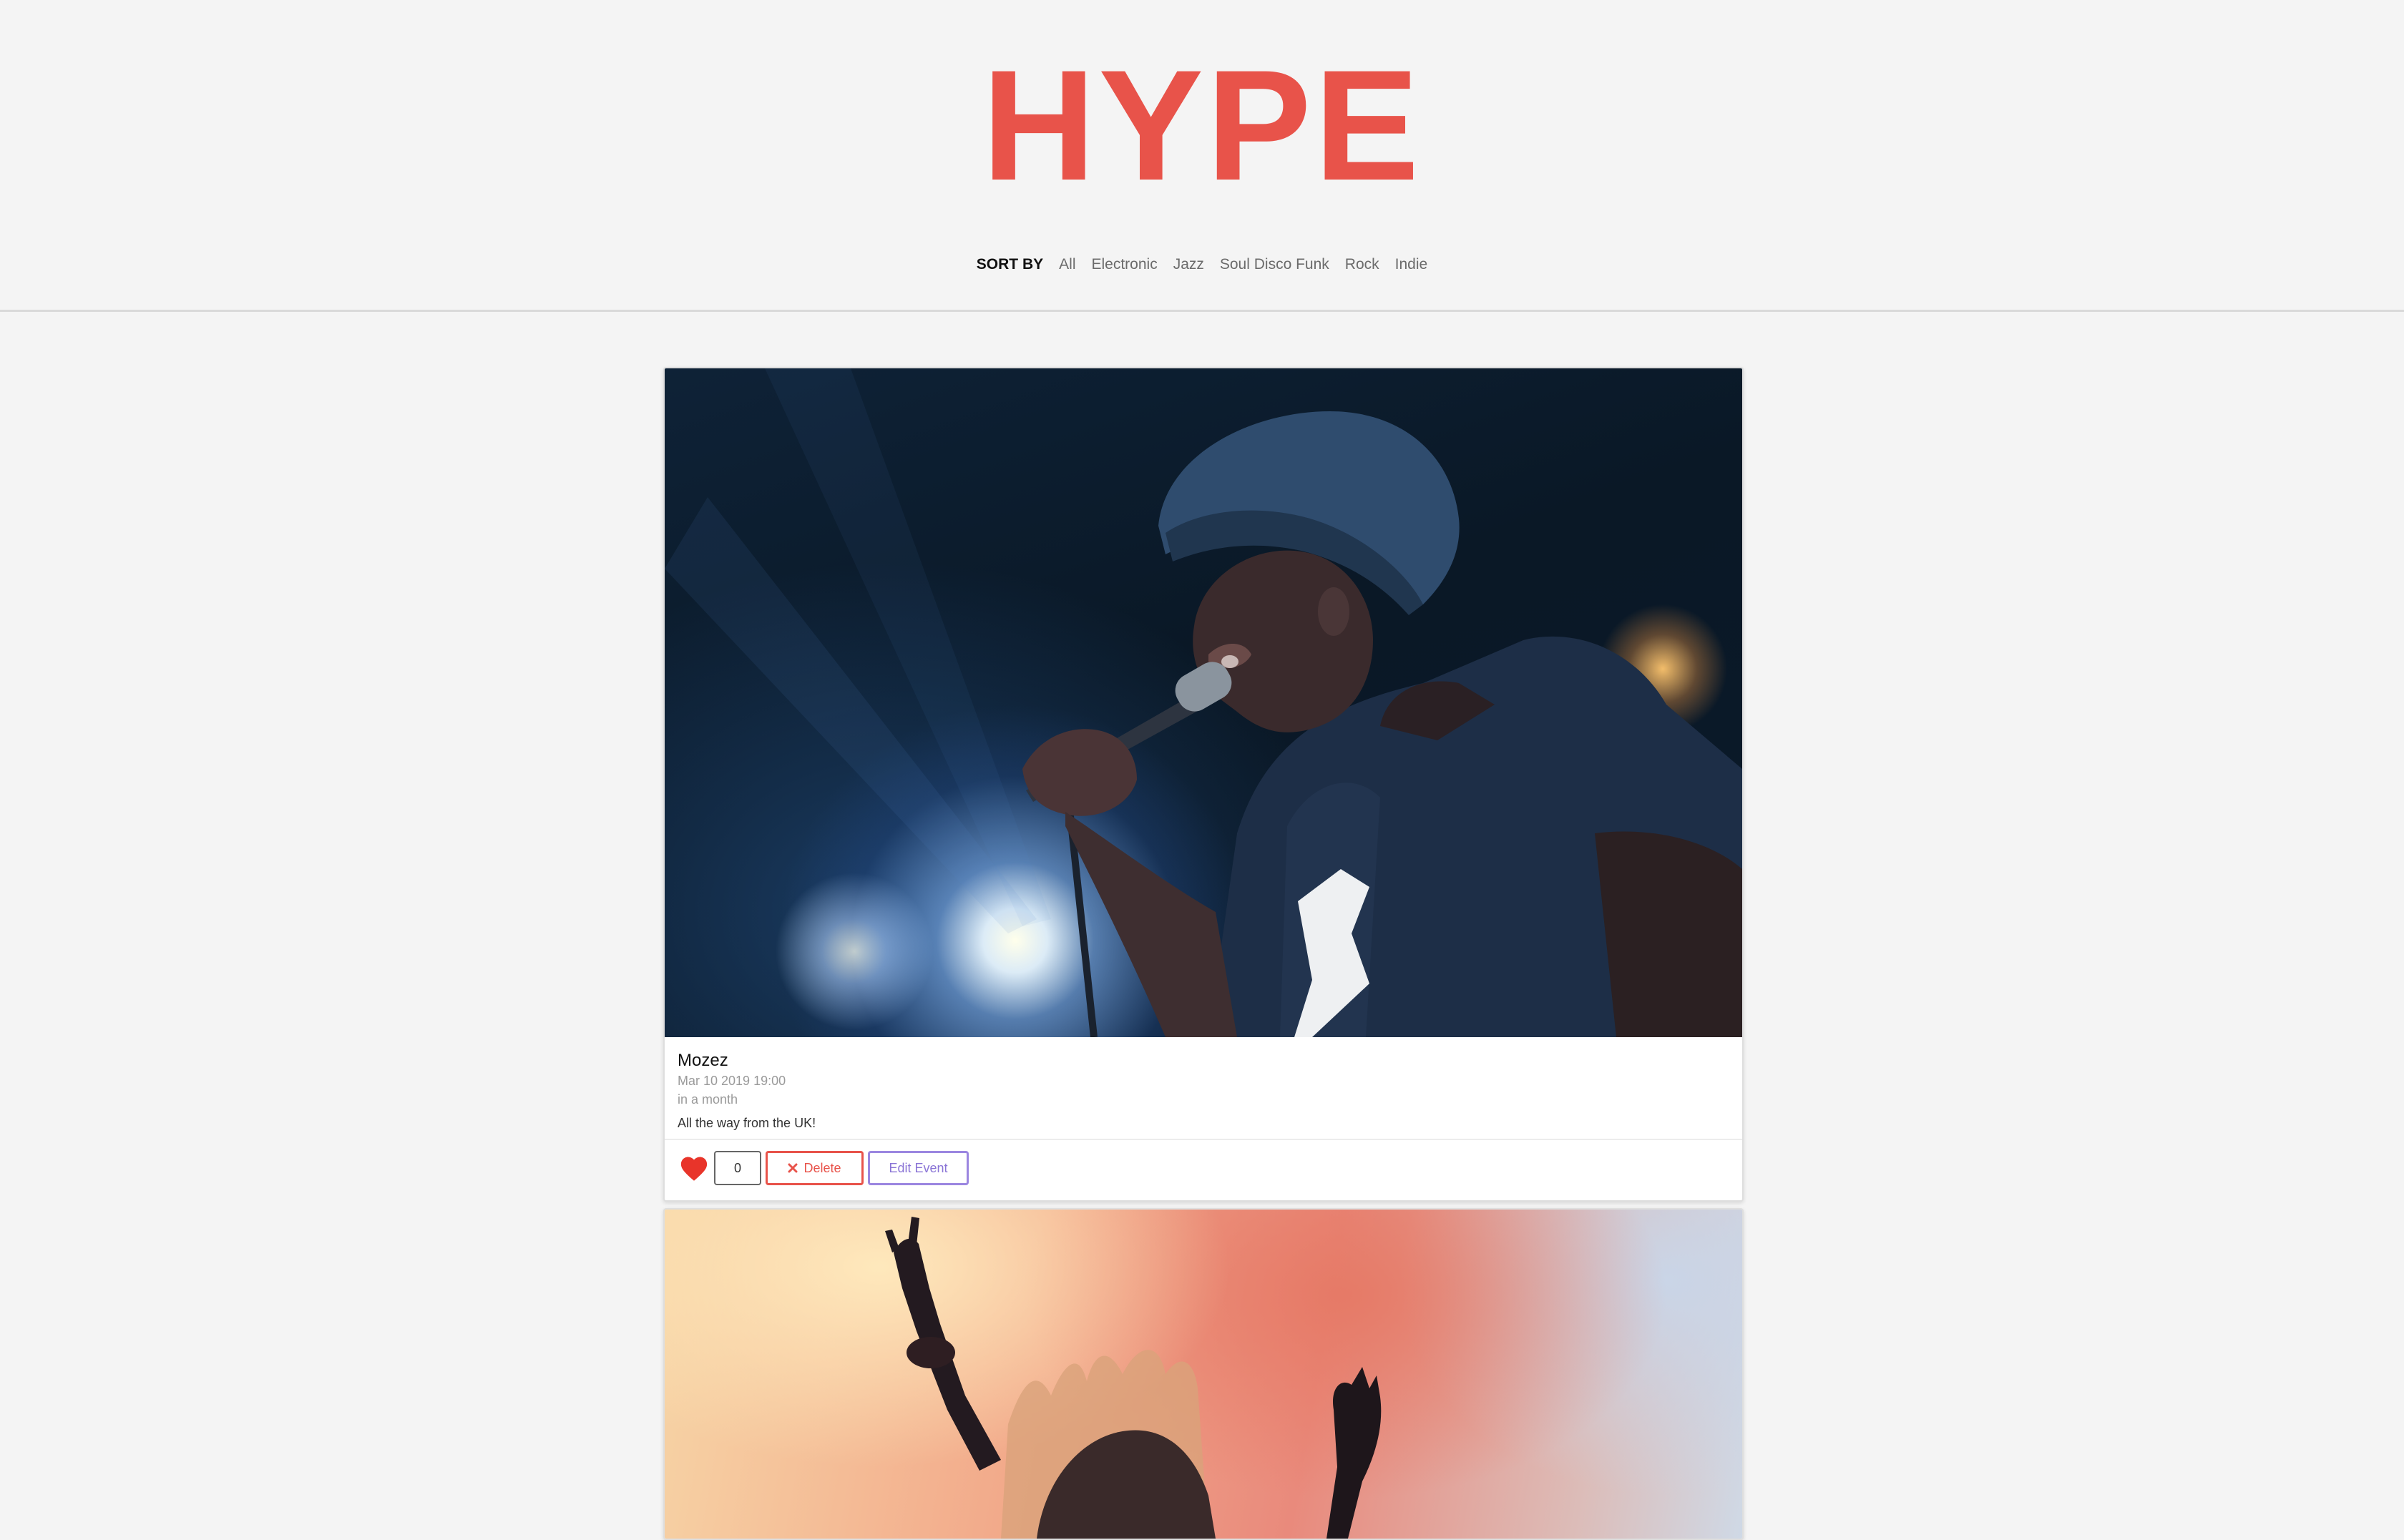 The image size is (2404, 1540). I want to click on edit-event-label: Edit Event, so click(918, 1167).